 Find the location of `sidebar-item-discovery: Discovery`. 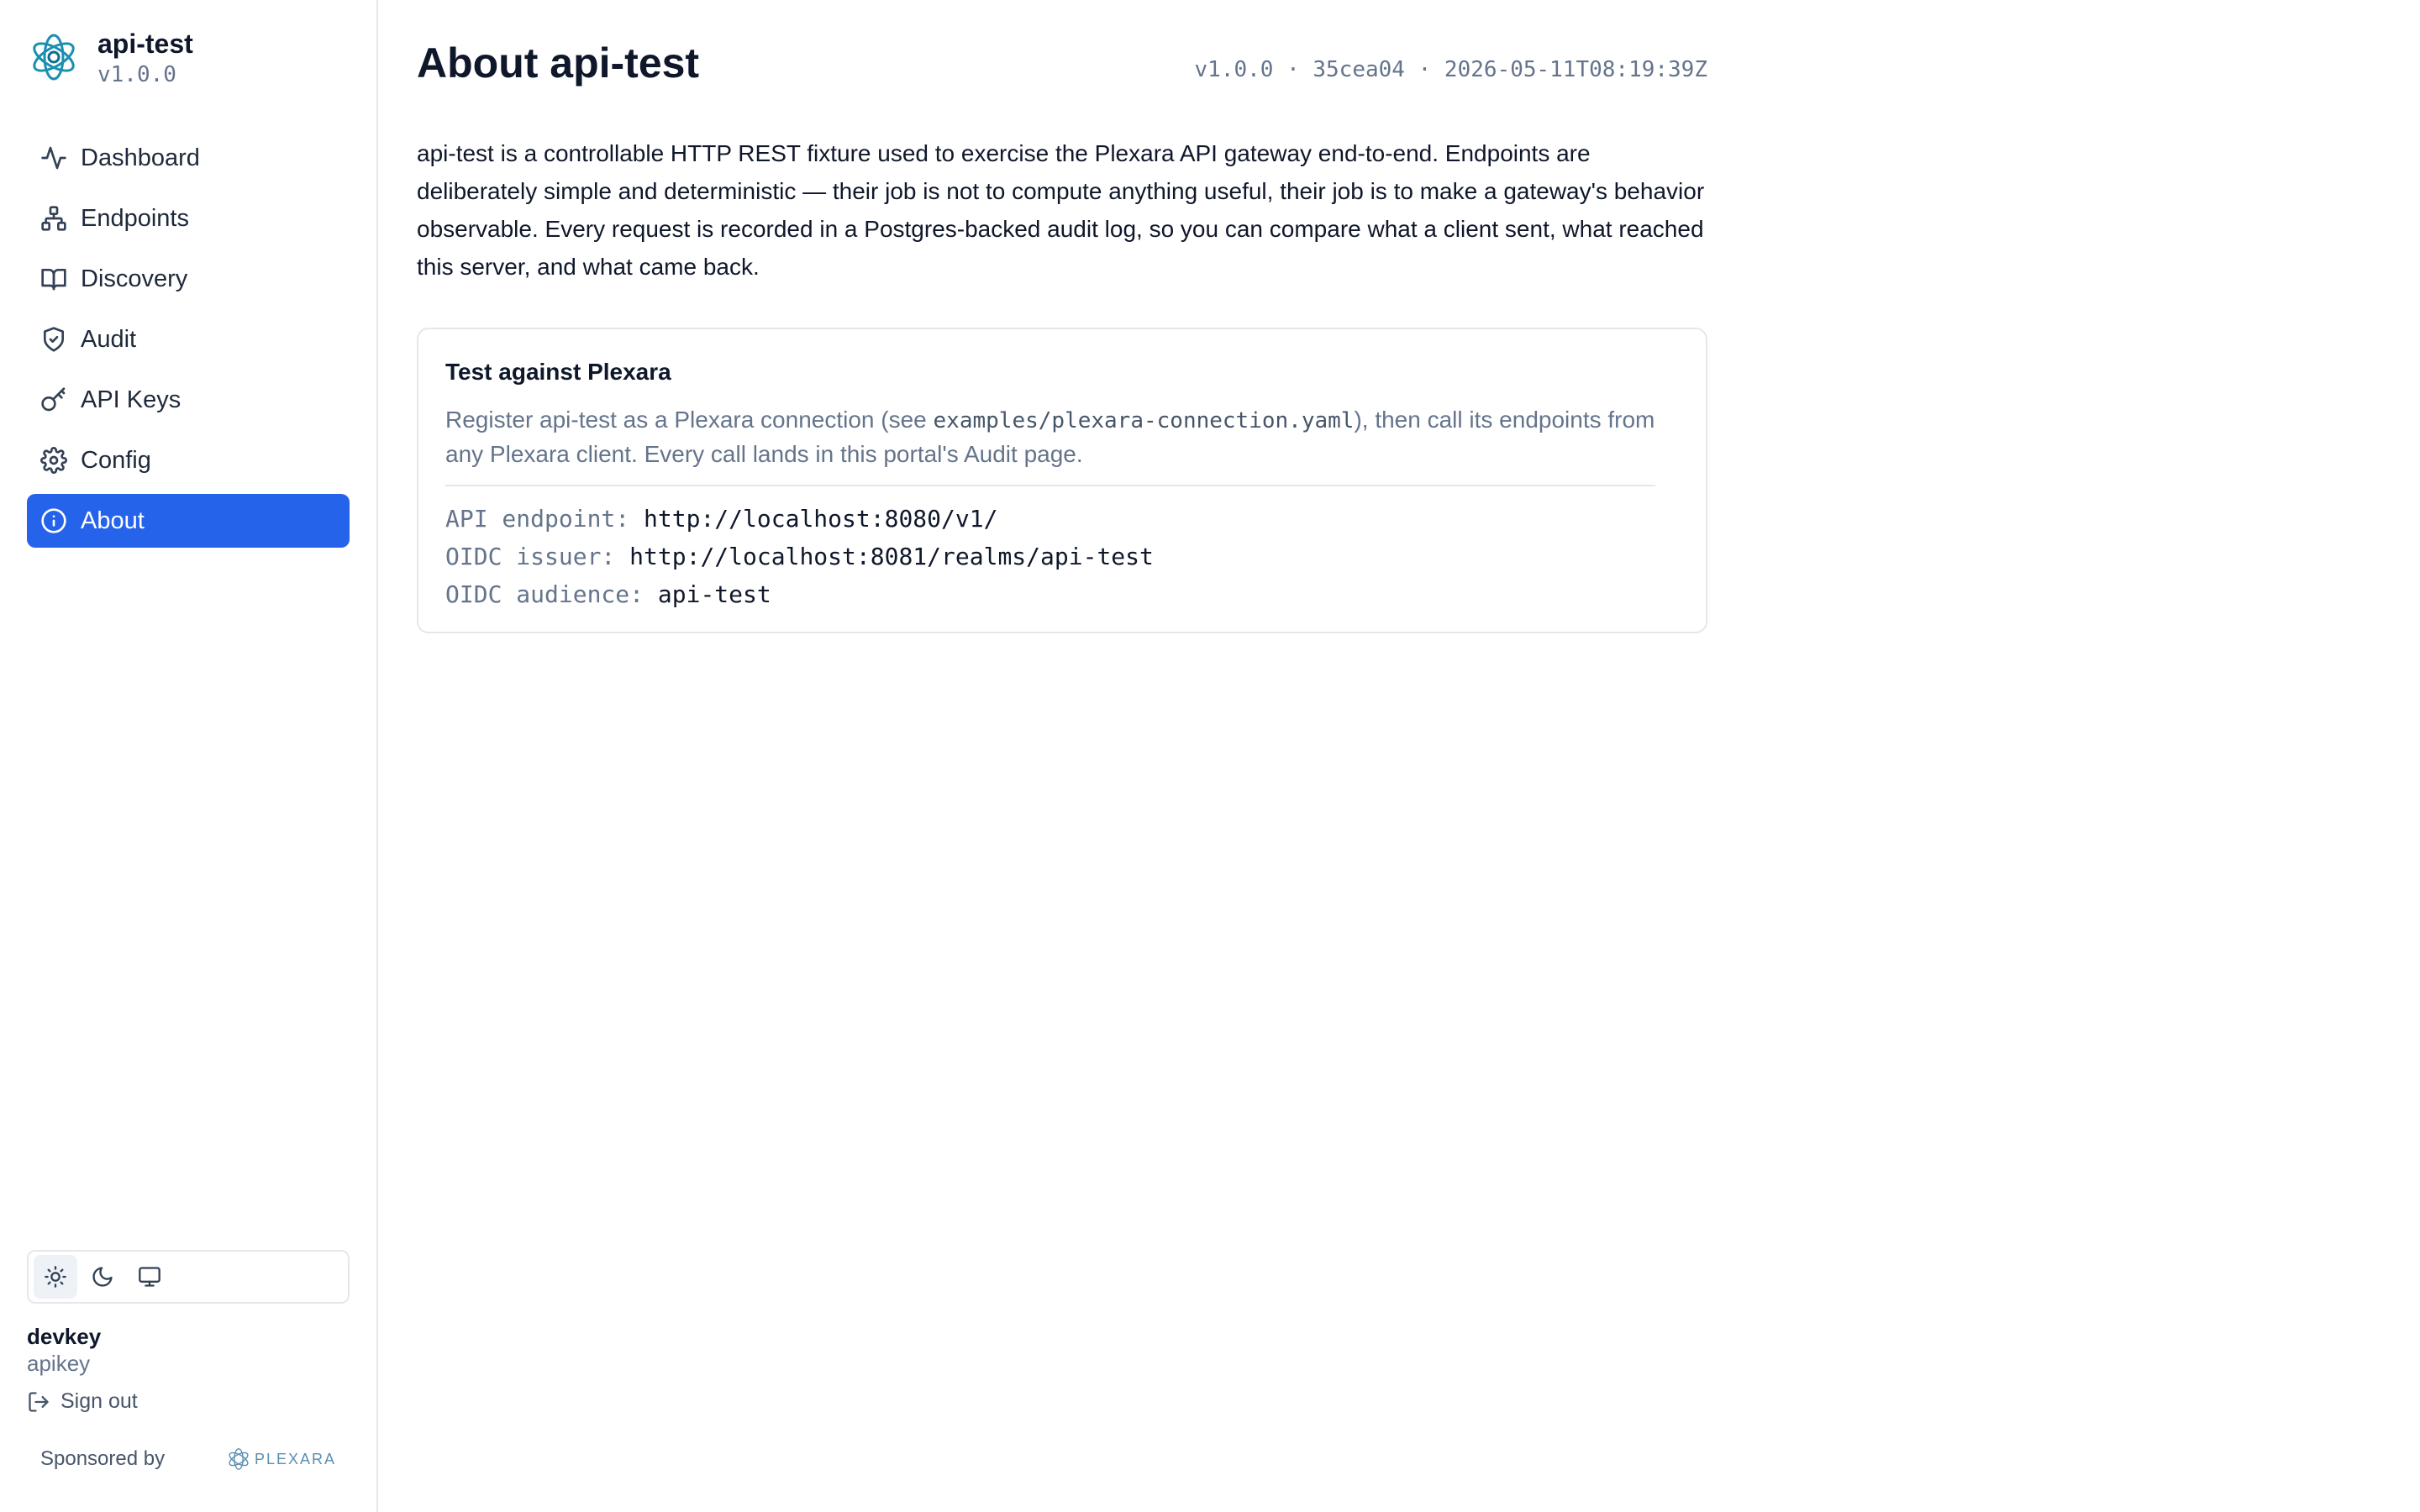

sidebar-item-discovery: Discovery is located at coordinates (188, 279).